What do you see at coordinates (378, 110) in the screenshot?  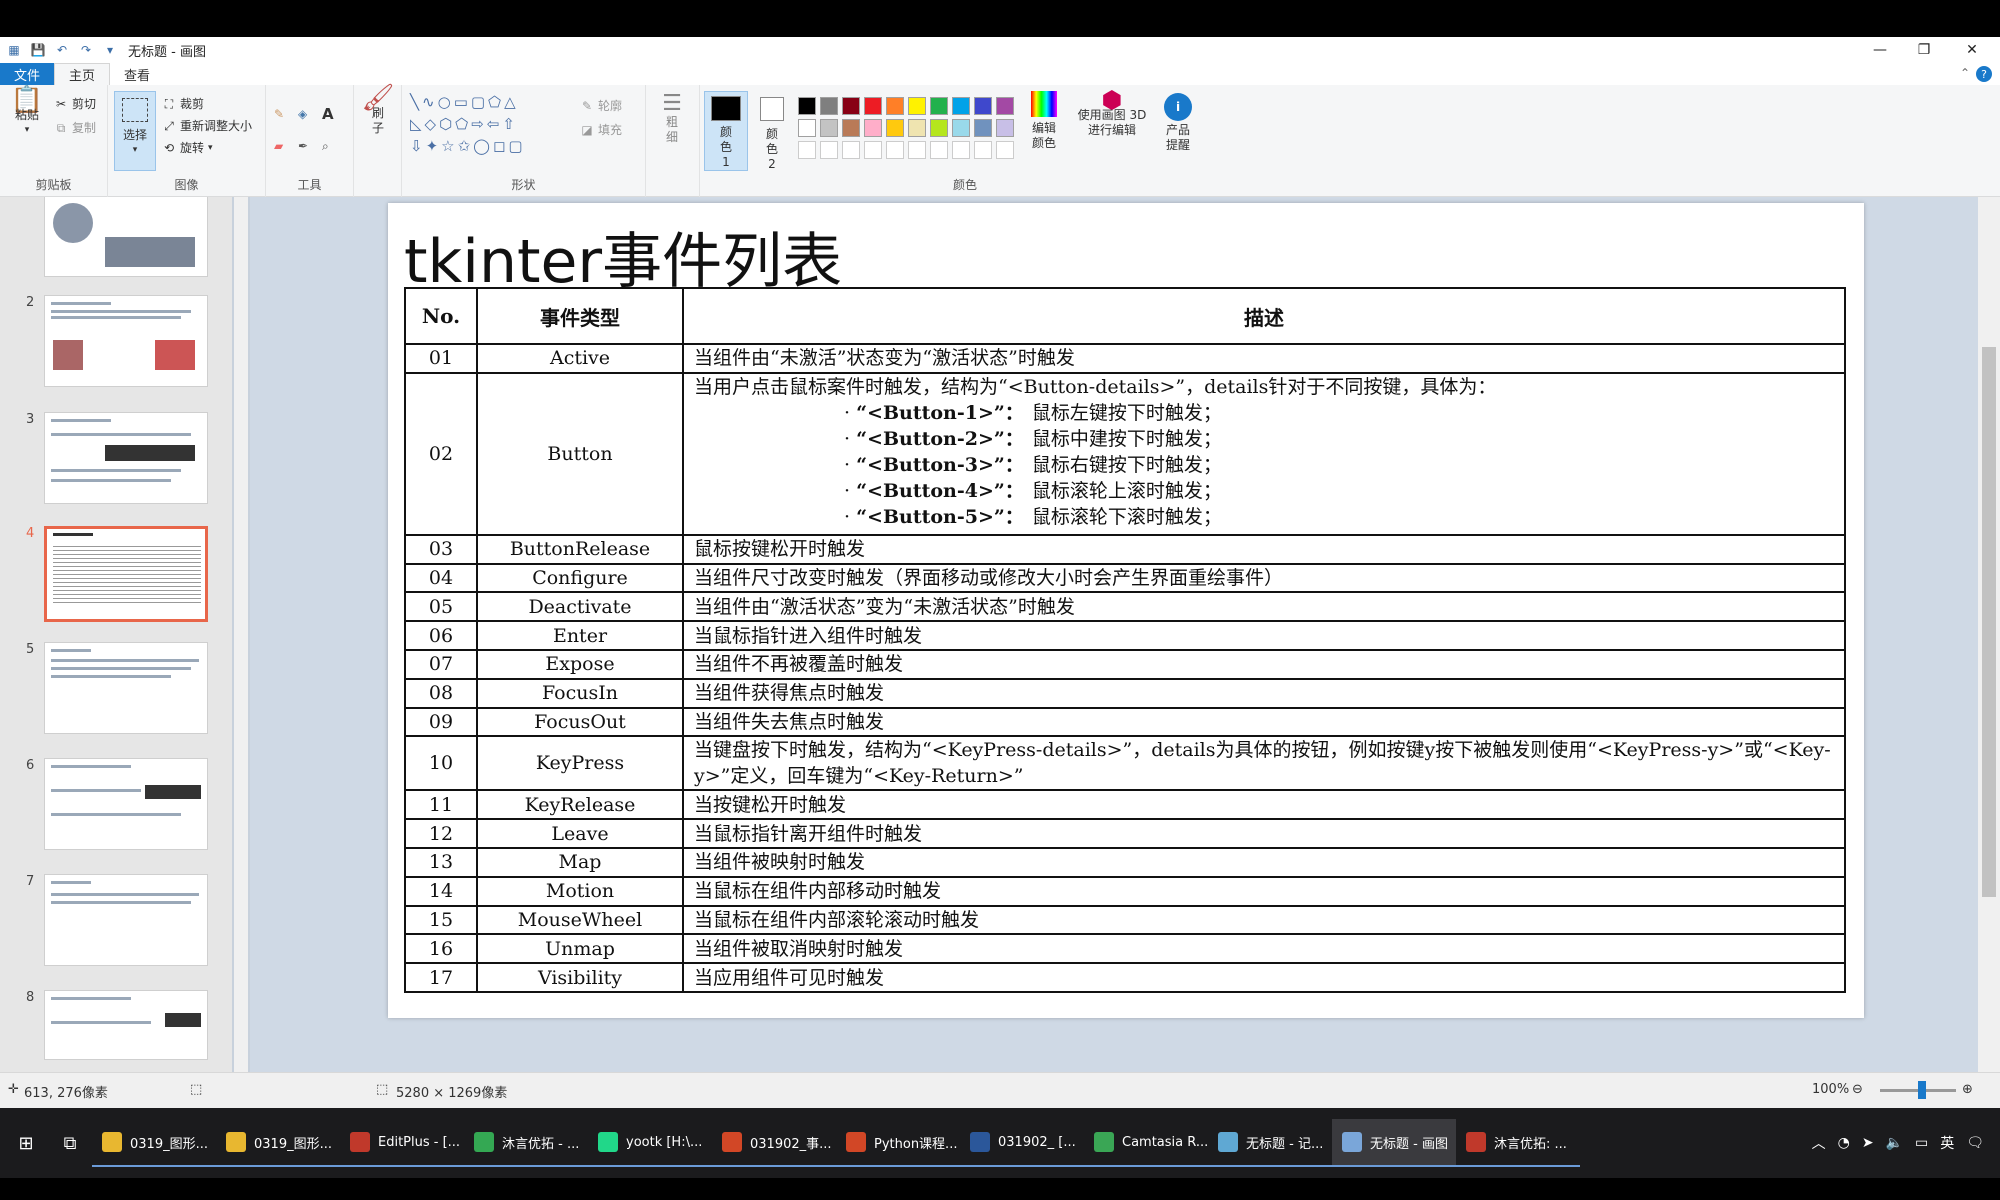 I see `brush-button: 🖌 刷子` at bounding box center [378, 110].